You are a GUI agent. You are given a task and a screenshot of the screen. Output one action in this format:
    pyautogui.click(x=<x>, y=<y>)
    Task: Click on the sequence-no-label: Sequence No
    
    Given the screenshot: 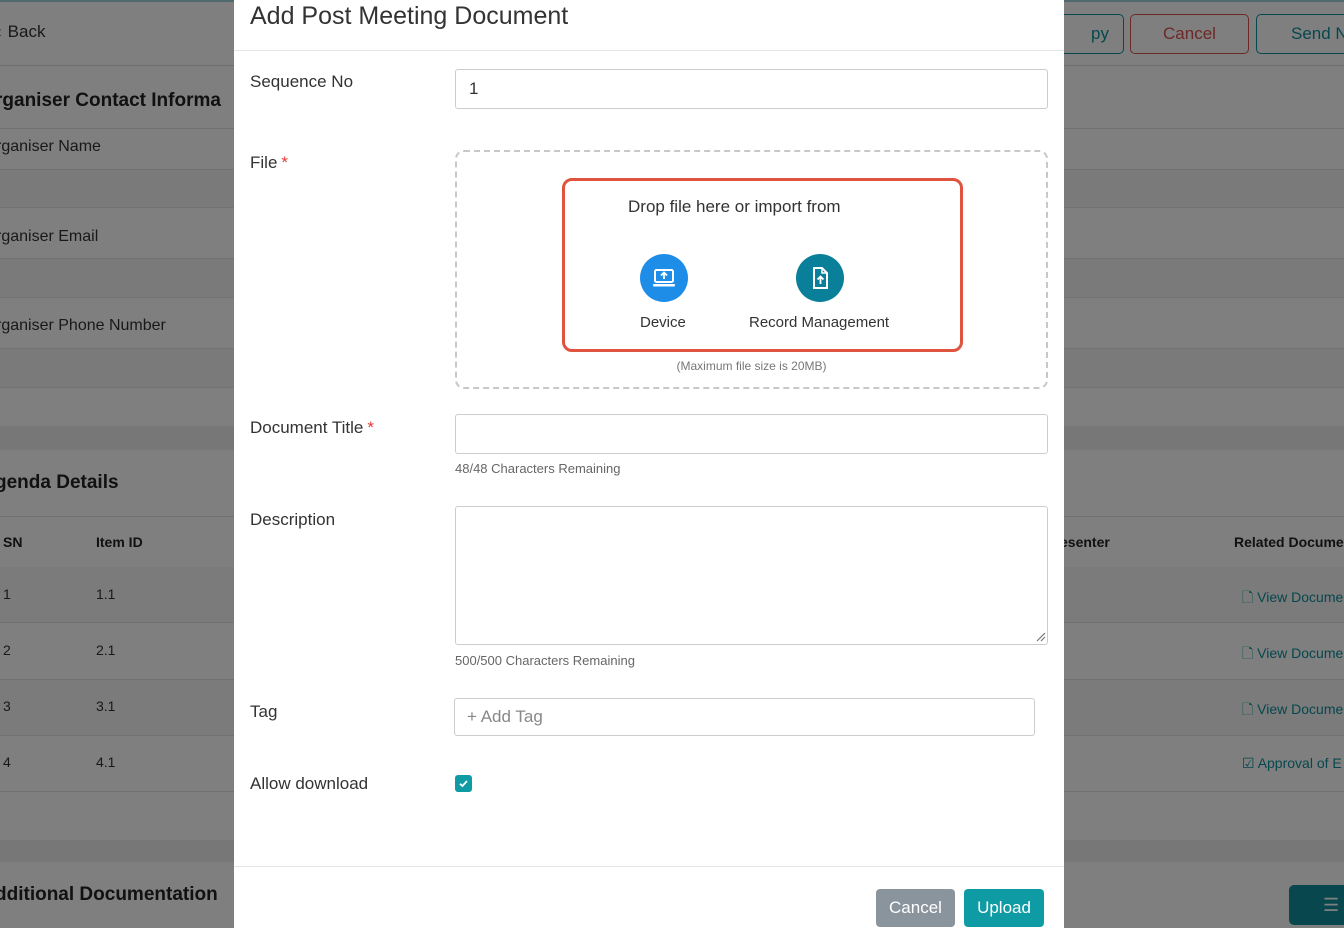 What is the action you would take?
    pyautogui.click(x=302, y=81)
    